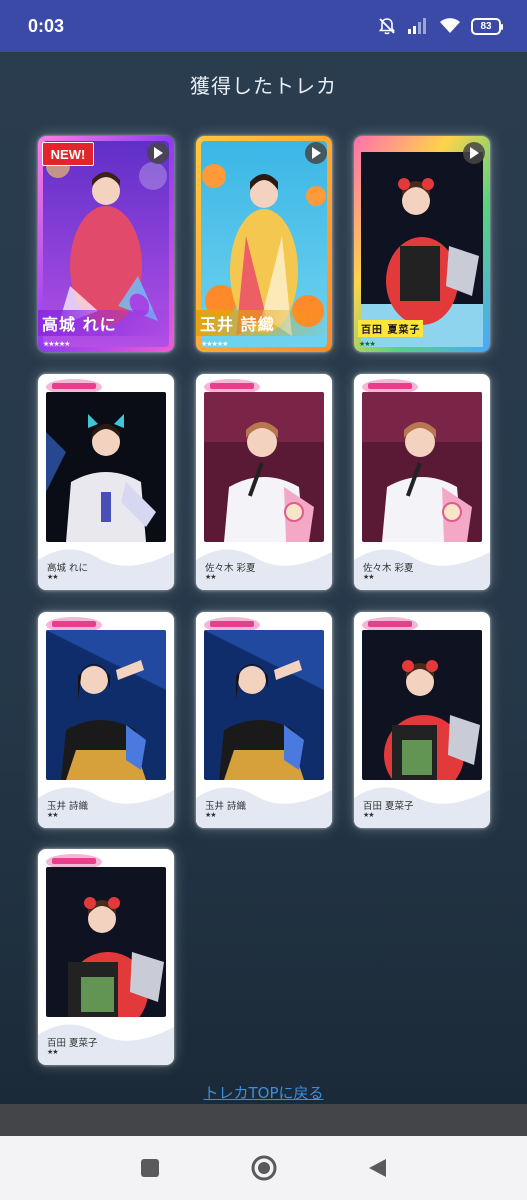  I want to click on card-name-bar: 高城 れに, so click(106, 323).